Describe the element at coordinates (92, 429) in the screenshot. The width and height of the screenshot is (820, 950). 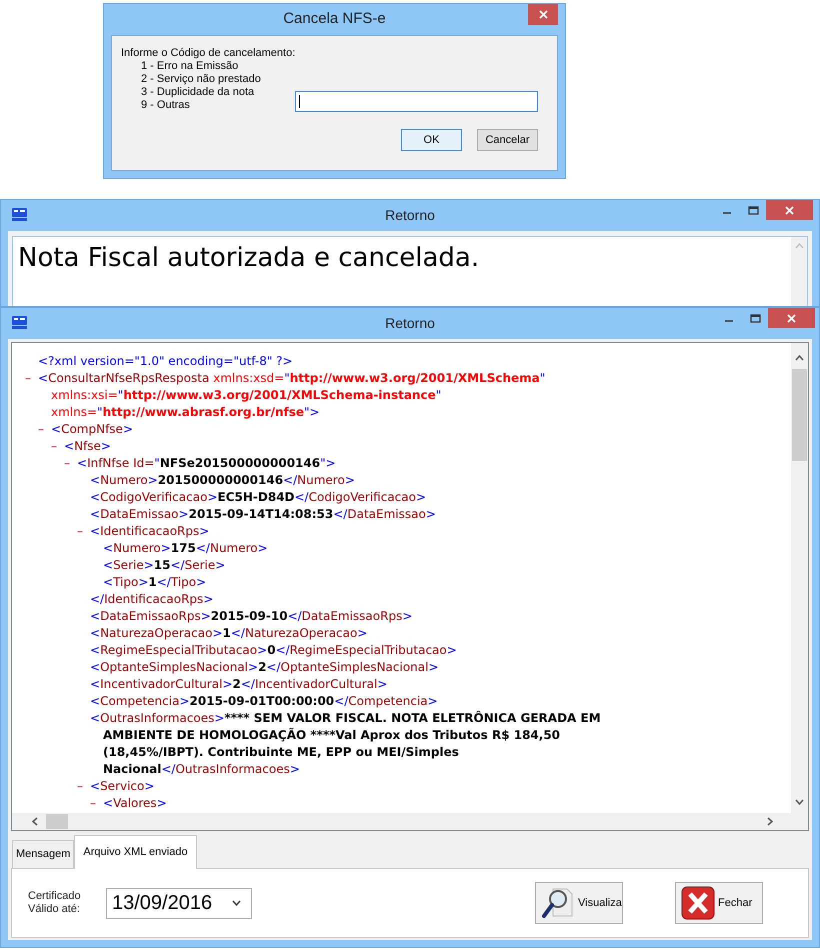
I see `xml-line: <CompNfse>` at that location.